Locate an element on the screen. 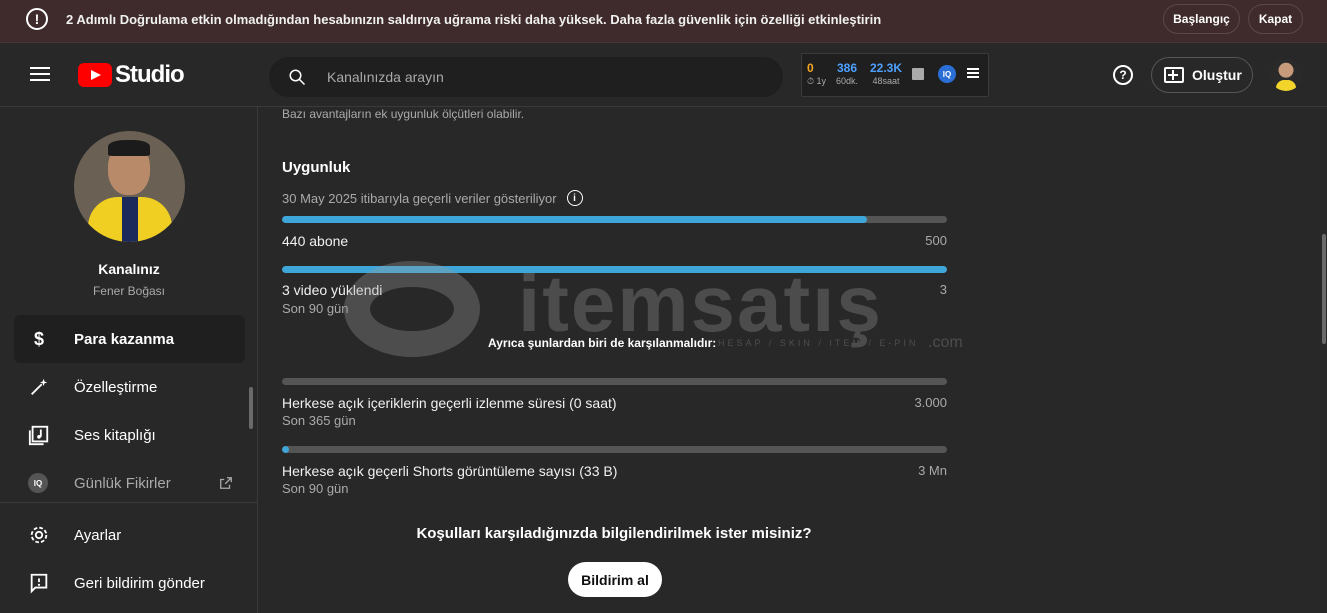 Image resolution: width=1327 pixels, height=613 pixels. chart-icon is located at coordinates (918, 74).